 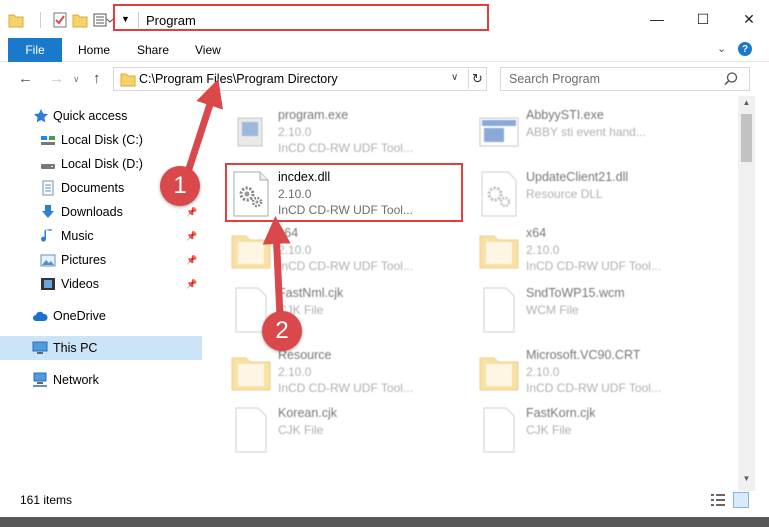 I want to click on file-description: Resource DLL, so click(x=564, y=194).